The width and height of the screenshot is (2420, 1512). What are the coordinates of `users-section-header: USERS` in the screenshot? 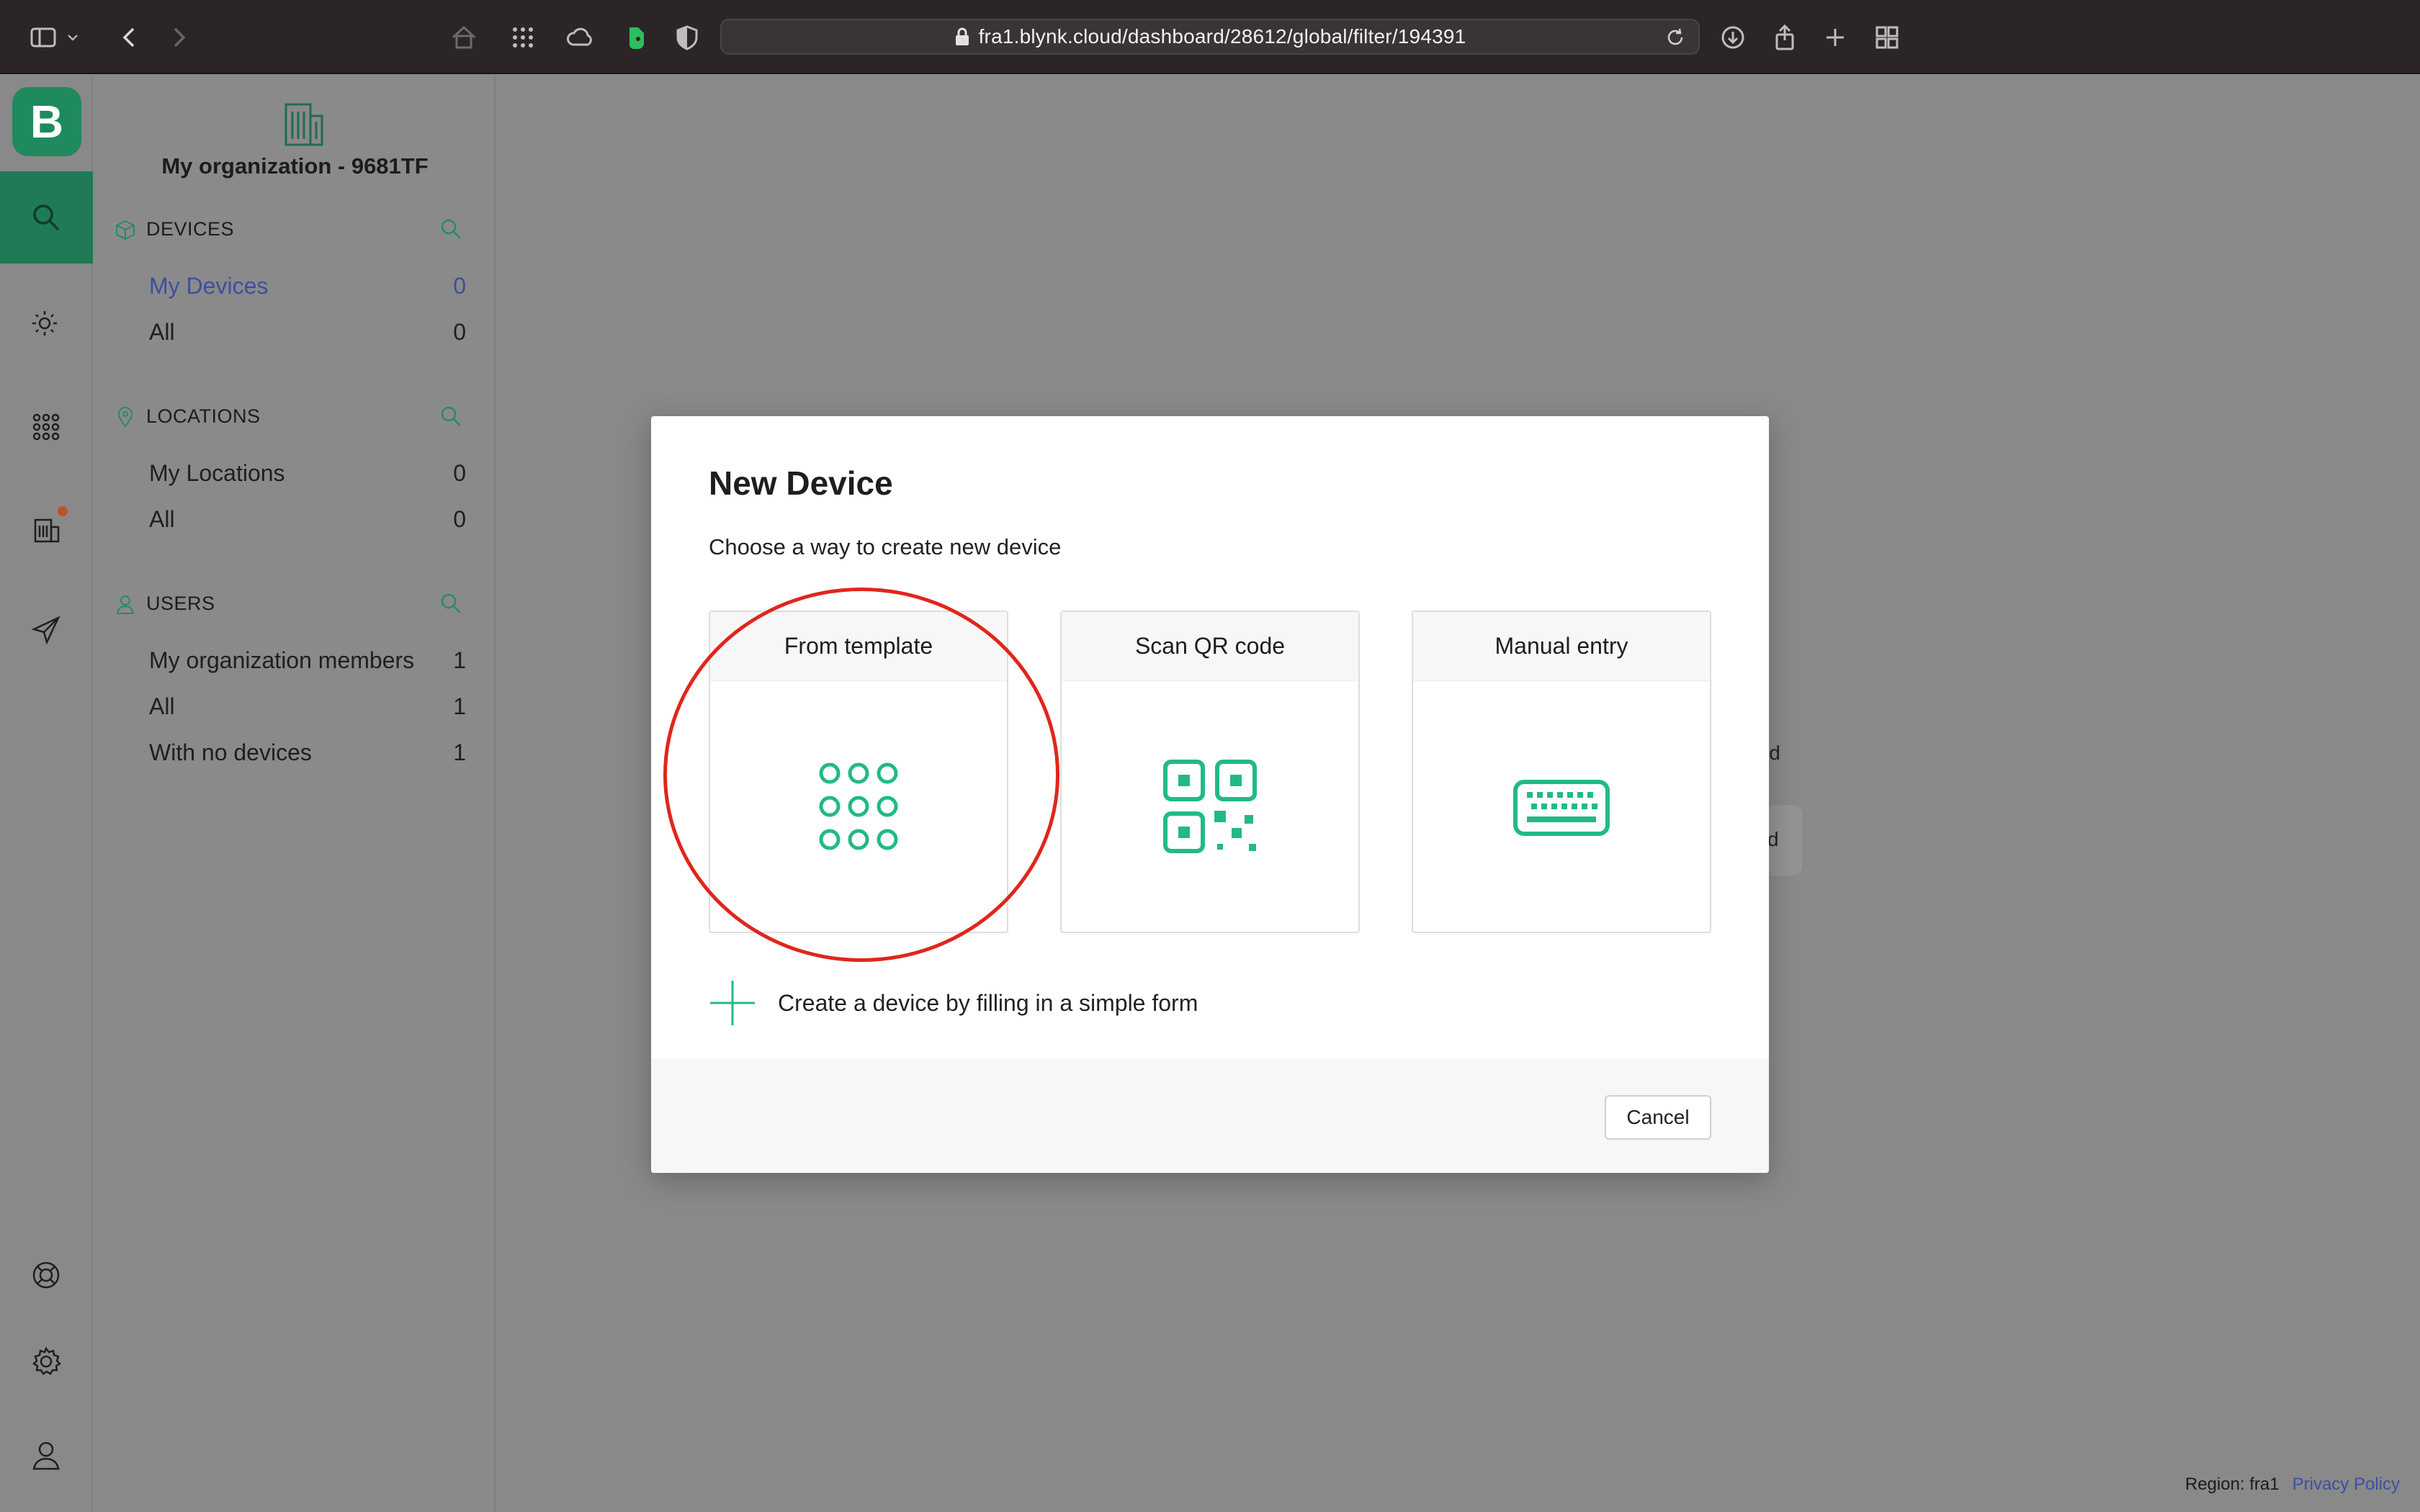 It's located at (165, 604).